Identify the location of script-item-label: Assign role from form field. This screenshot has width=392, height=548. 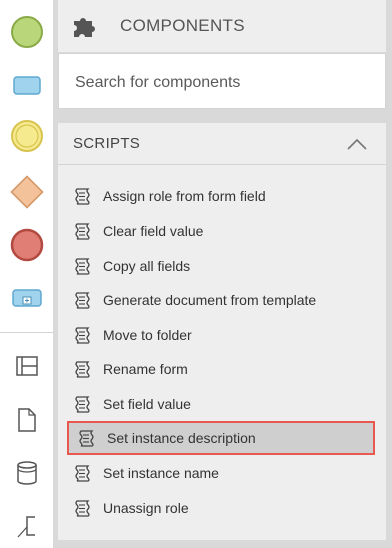
(184, 196).